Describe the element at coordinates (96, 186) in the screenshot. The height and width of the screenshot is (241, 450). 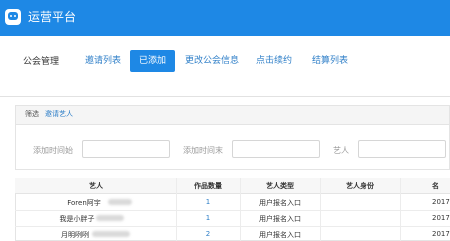
I see `col-artist: 艺人` at that location.